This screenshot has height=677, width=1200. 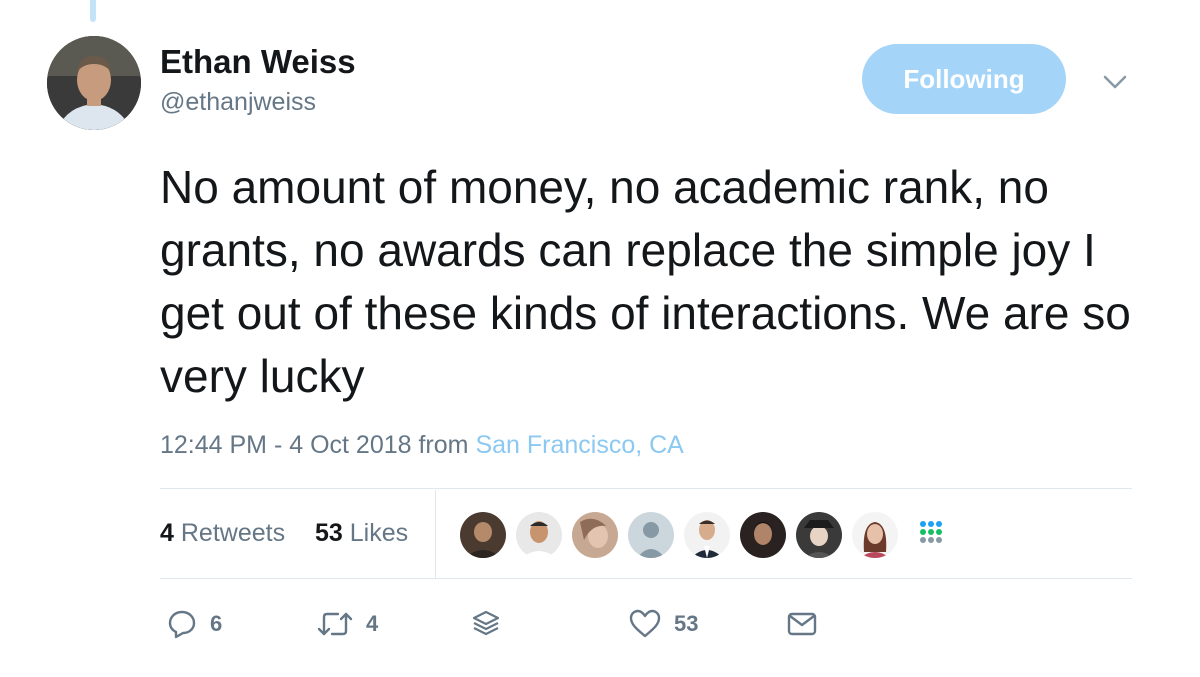 I want to click on retweets-stat: 4 Retweets, so click(x=222, y=533).